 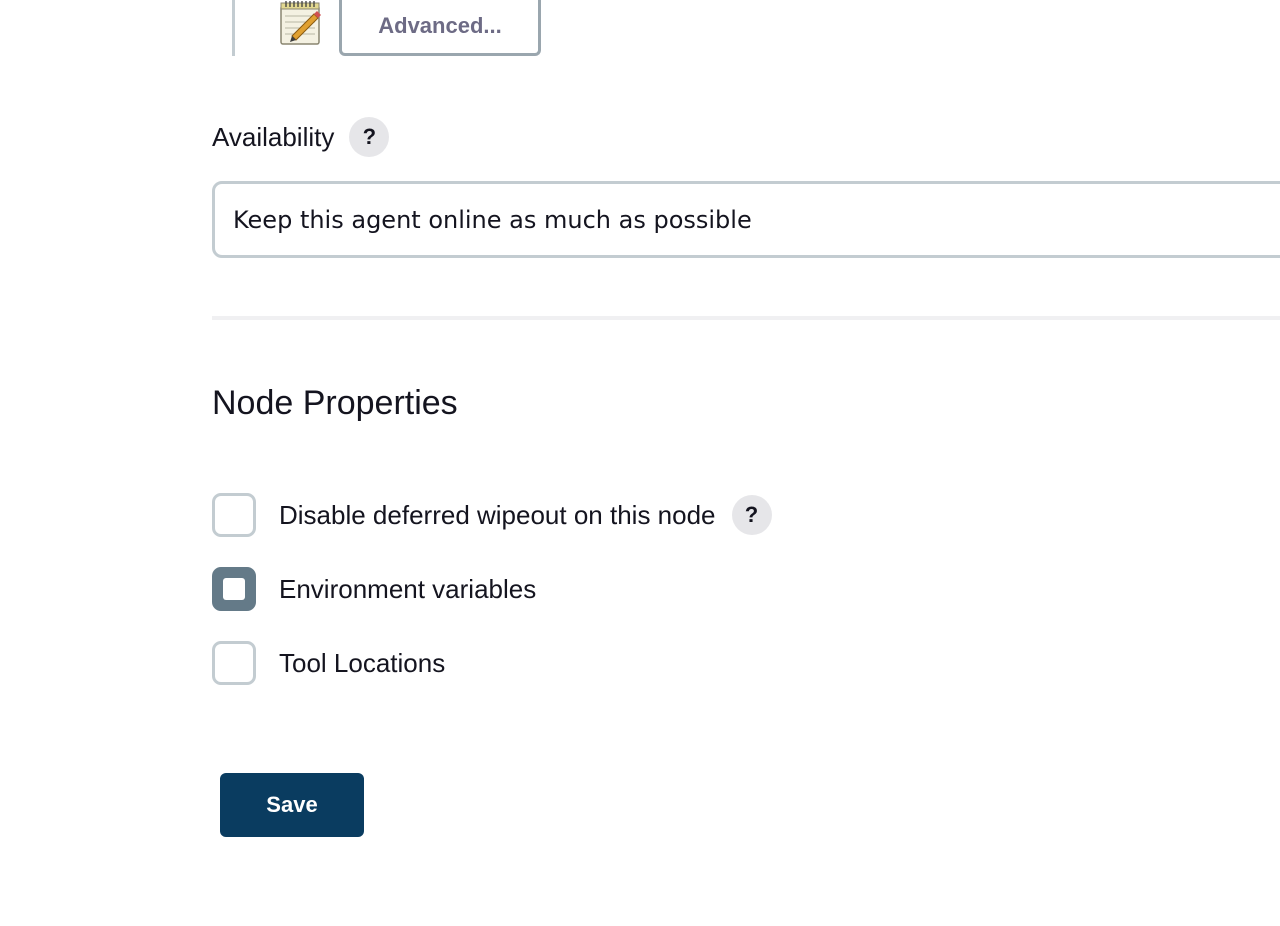 What do you see at coordinates (751, 515) in the screenshot?
I see `disable-deferred-wipeout-help-icon: ?` at bounding box center [751, 515].